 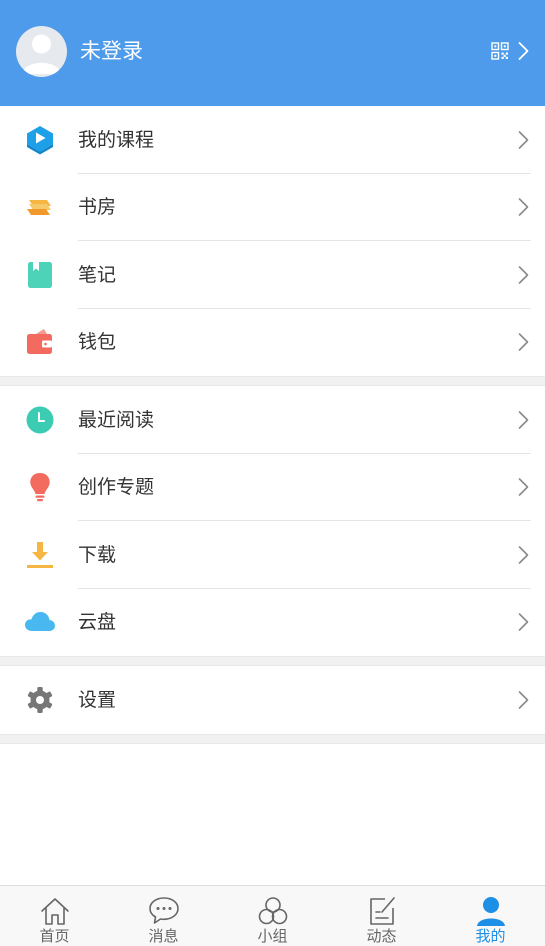 I want to click on group-circles-icon, so click(x=272, y=911).